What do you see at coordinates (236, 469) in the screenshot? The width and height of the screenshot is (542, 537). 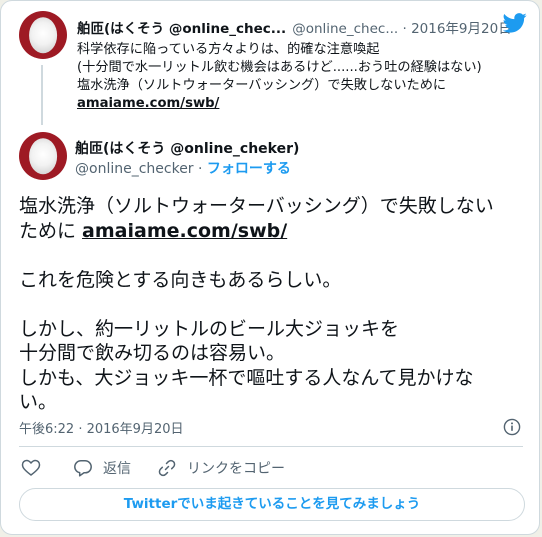 I see `copy-link-label: リンクをコピー` at bounding box center [236, 469].